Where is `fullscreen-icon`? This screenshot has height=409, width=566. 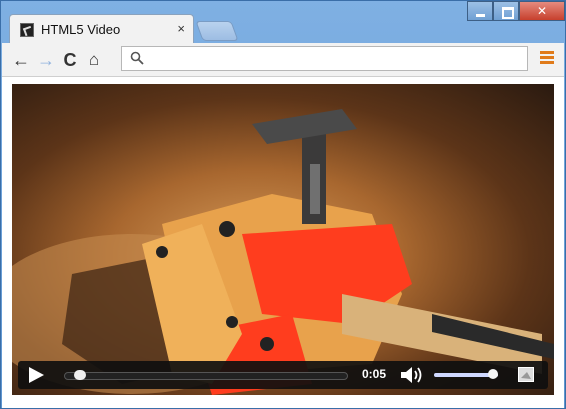
fullscreen-icon is located at coordinates (526, 374).